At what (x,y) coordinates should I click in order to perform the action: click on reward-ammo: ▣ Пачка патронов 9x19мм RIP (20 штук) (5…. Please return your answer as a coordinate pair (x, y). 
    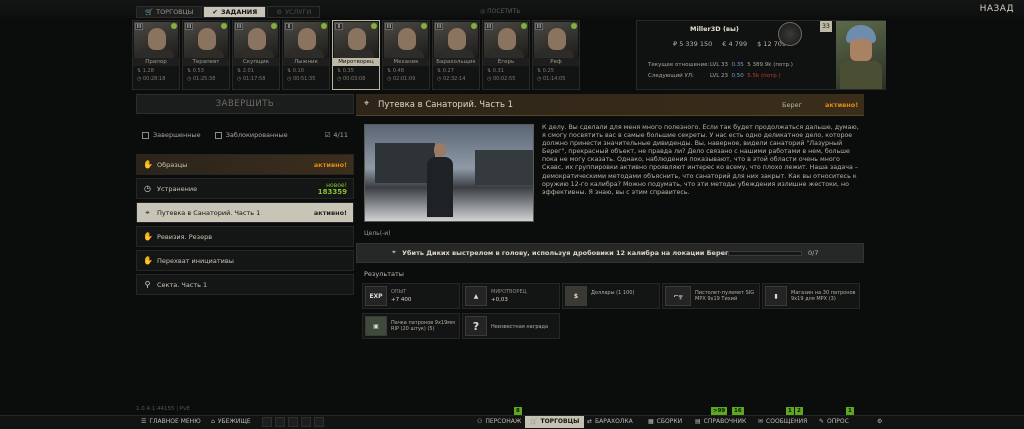
    Looking at the image, I should click on (411, 326).